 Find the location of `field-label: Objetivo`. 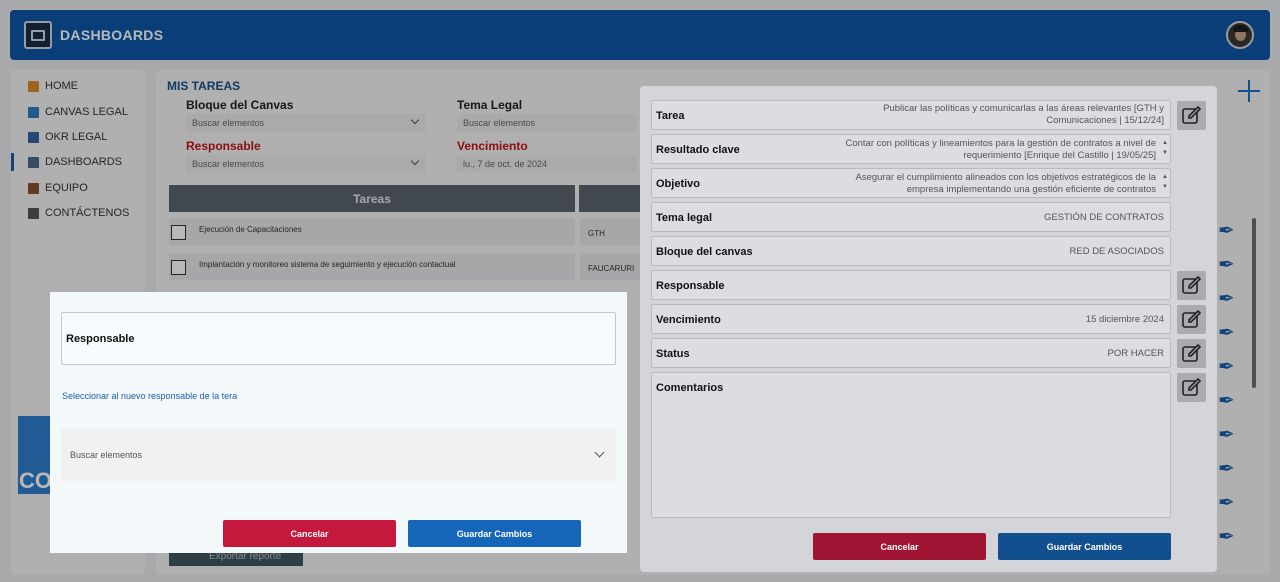

field-label: Objetivo is located at coordinates (678, 184).